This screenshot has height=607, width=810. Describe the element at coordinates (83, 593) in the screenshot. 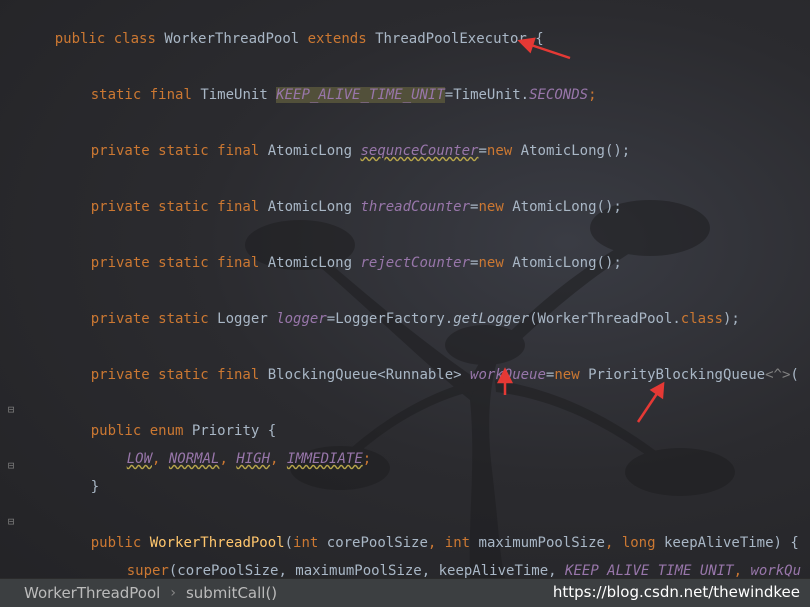

I see `breadcrumb-item-class: WorkerThreadPool` at that location.